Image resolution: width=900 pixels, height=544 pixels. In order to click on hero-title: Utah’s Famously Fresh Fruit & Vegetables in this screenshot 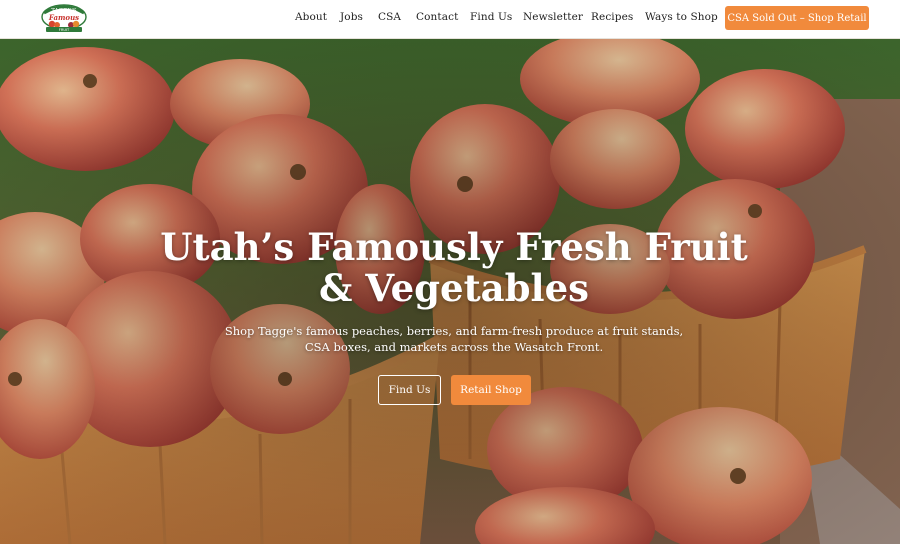, I will do `click(454, 267)`.